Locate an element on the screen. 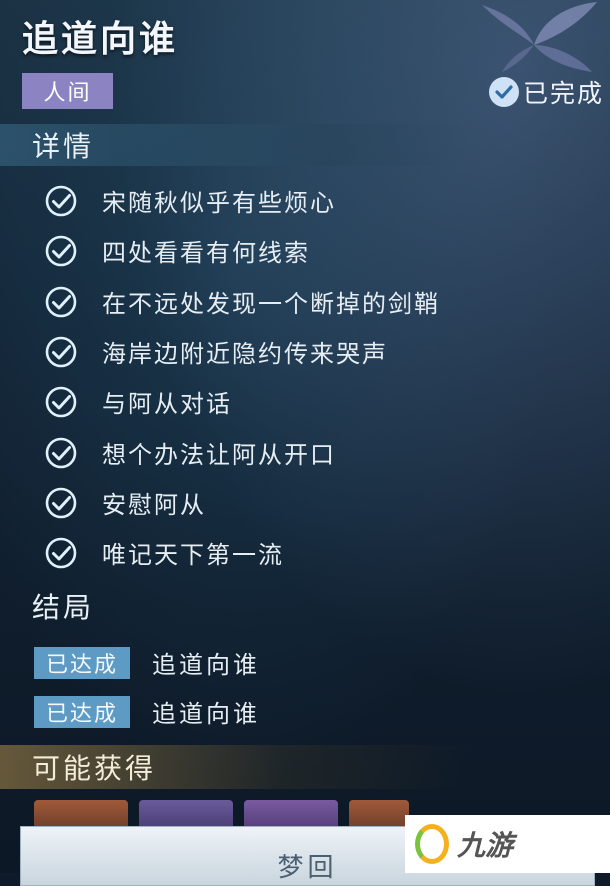 This screenshot has height=886, width=610. task-label: 想个办法让阿从开口 is located at coordinates (219, 455).